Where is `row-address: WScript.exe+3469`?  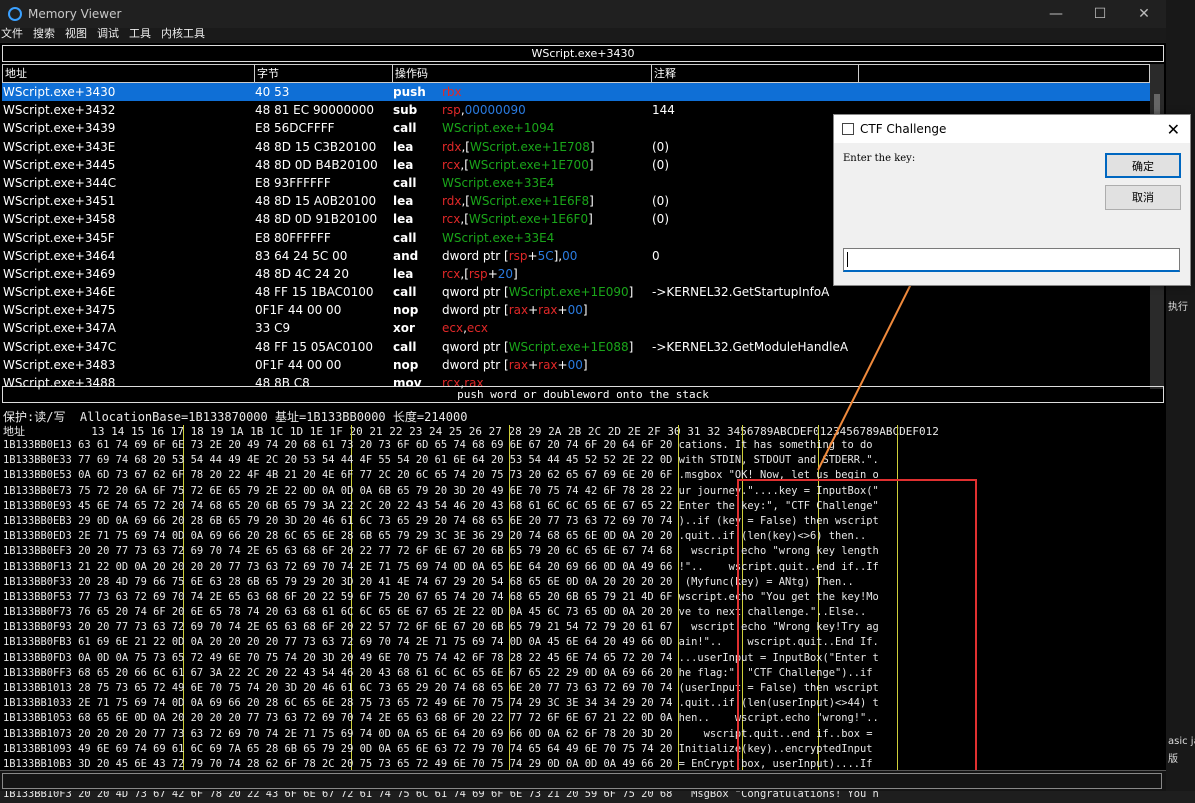 row-address: WScript.exe+3469 is located at coordinates (59, 273).